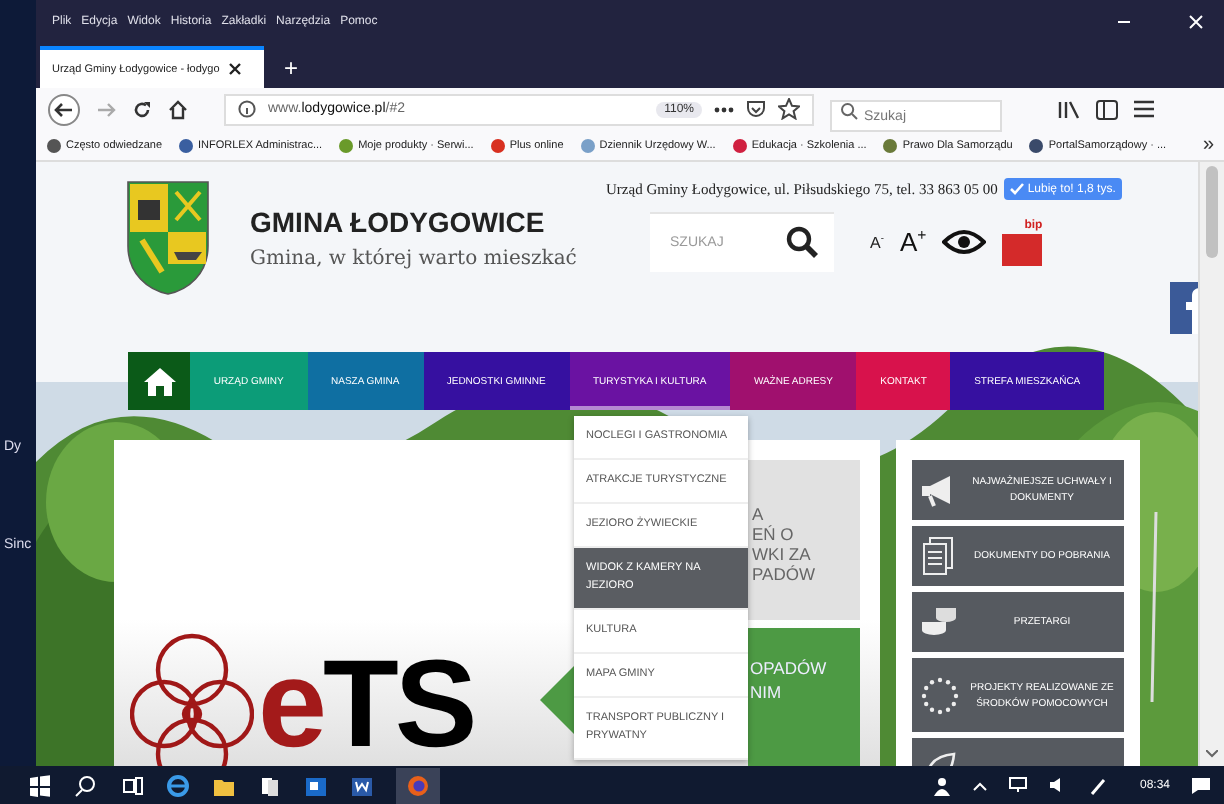 Image resolution: width=1224 pixels, height=804 pixels. I want to click on search-button-icon, so click(802, 242).